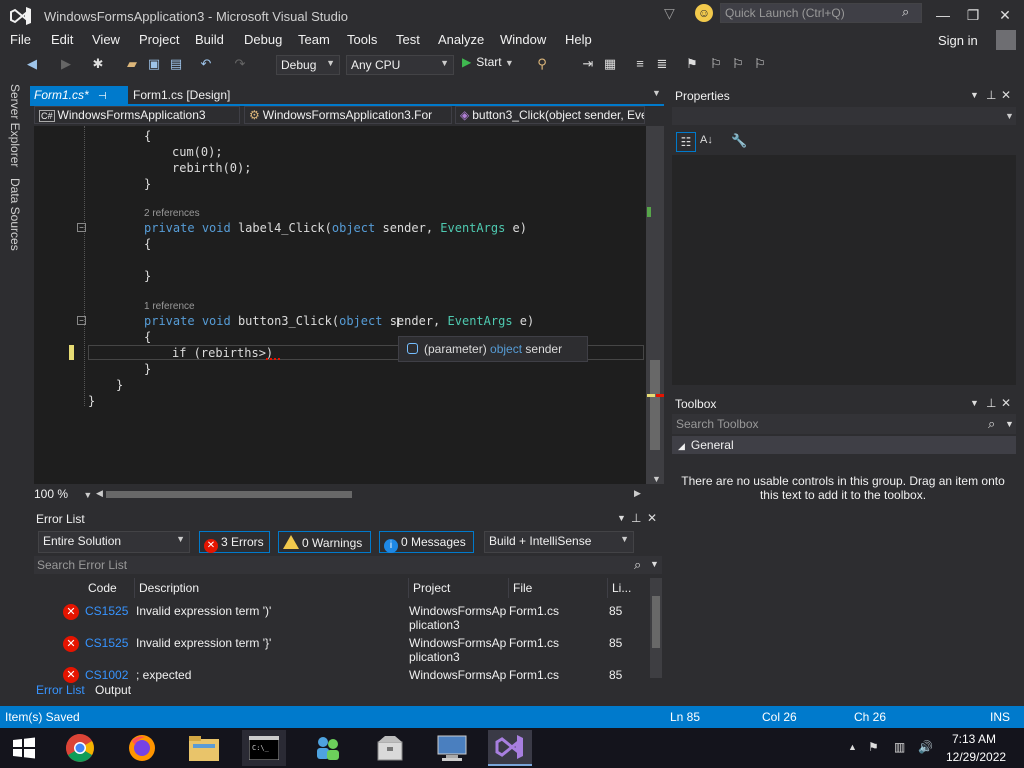 The width and height of the screenshot is (1024, 768). I want to click on tab-form1-design: Form1.cs [Design], so click(181, 95).